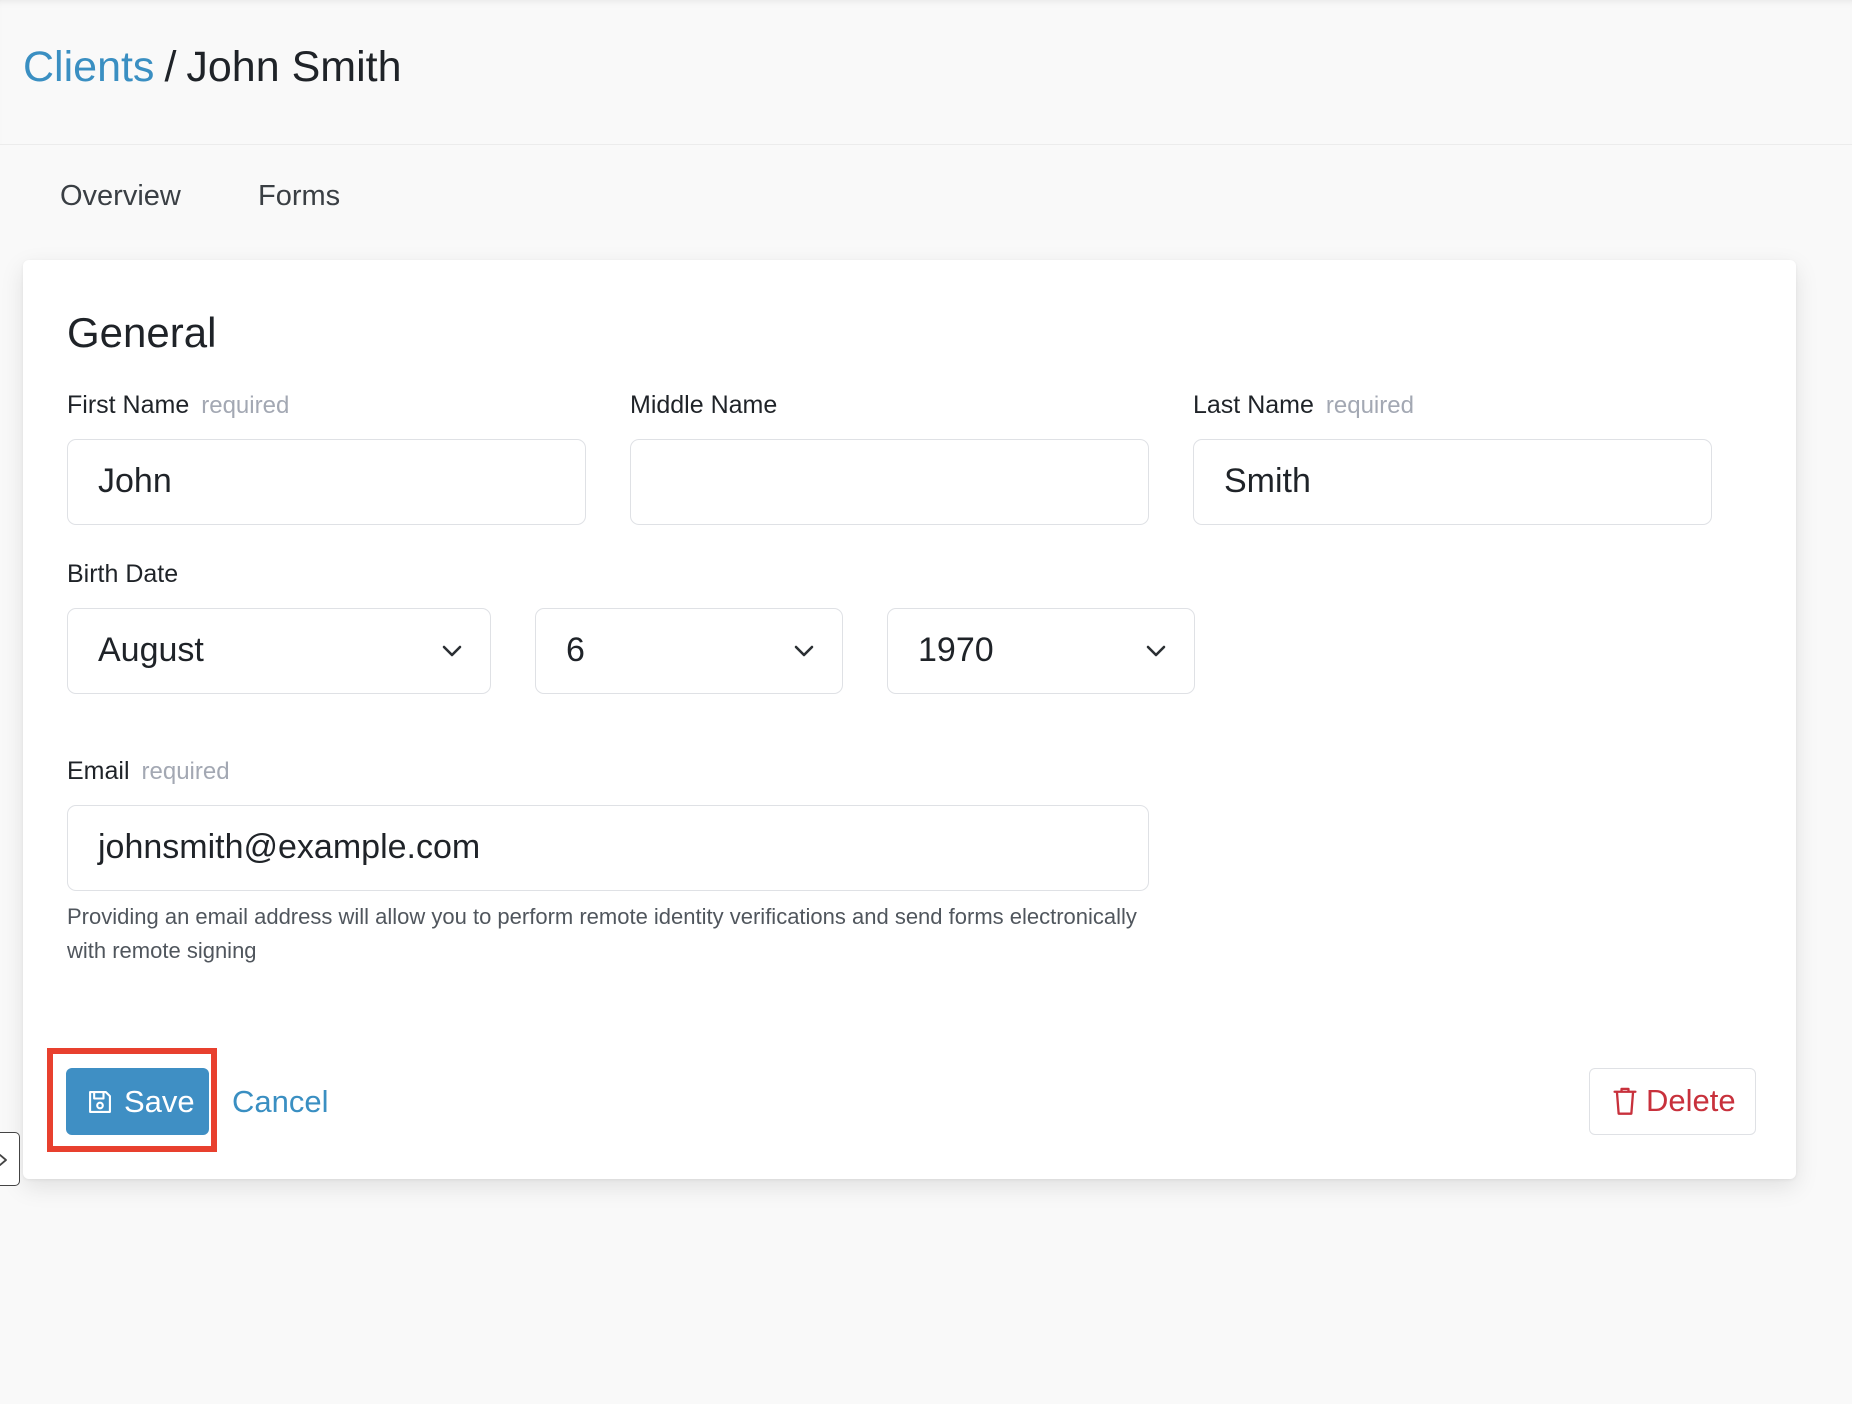 The width and height of the screenshot is (1852, 1404). I want to click on last-name-label-text: Last Name, so click(1253, 405).